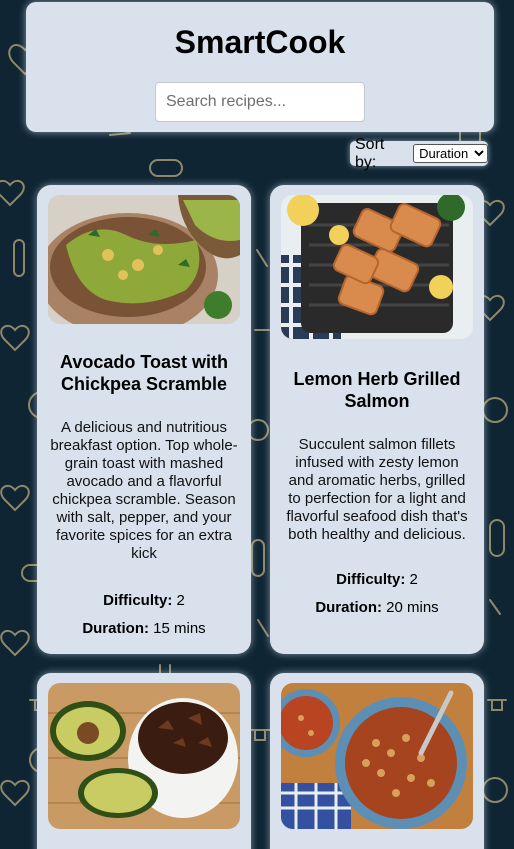 The image size is (514, 849). What do you see at coordinates (144, 259) in the screenshot?
I see `recipe-image-avocado-toast` at bounding box center [144, 259].